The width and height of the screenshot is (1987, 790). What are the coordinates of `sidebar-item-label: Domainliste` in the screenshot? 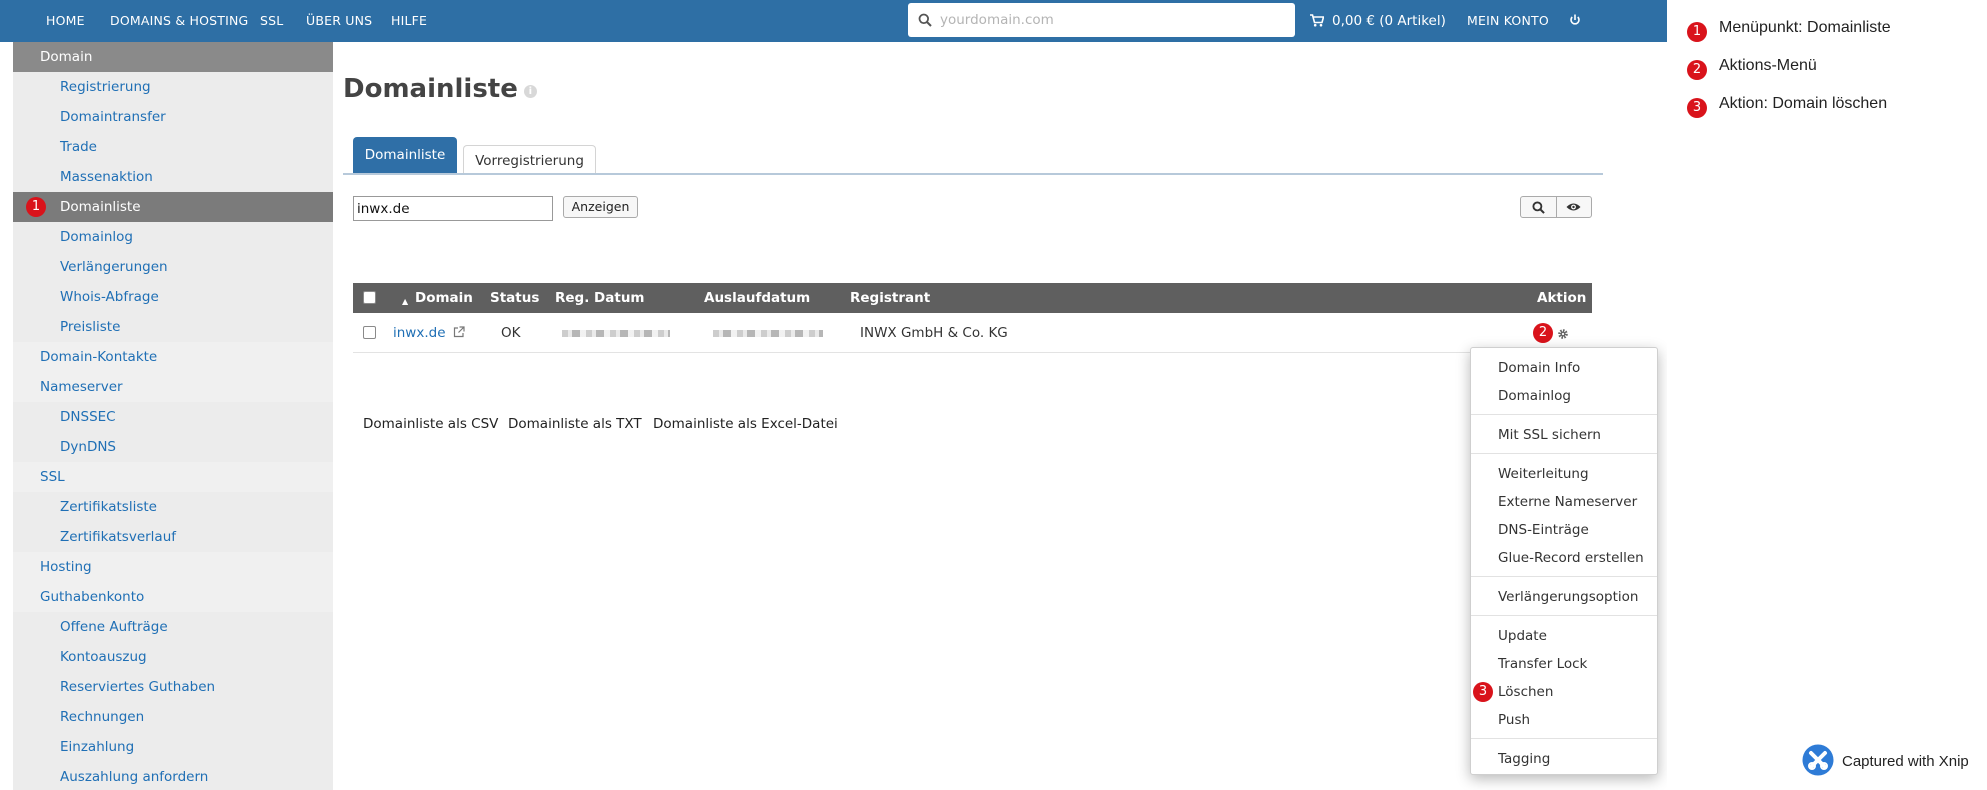 It's located at (100, 207).